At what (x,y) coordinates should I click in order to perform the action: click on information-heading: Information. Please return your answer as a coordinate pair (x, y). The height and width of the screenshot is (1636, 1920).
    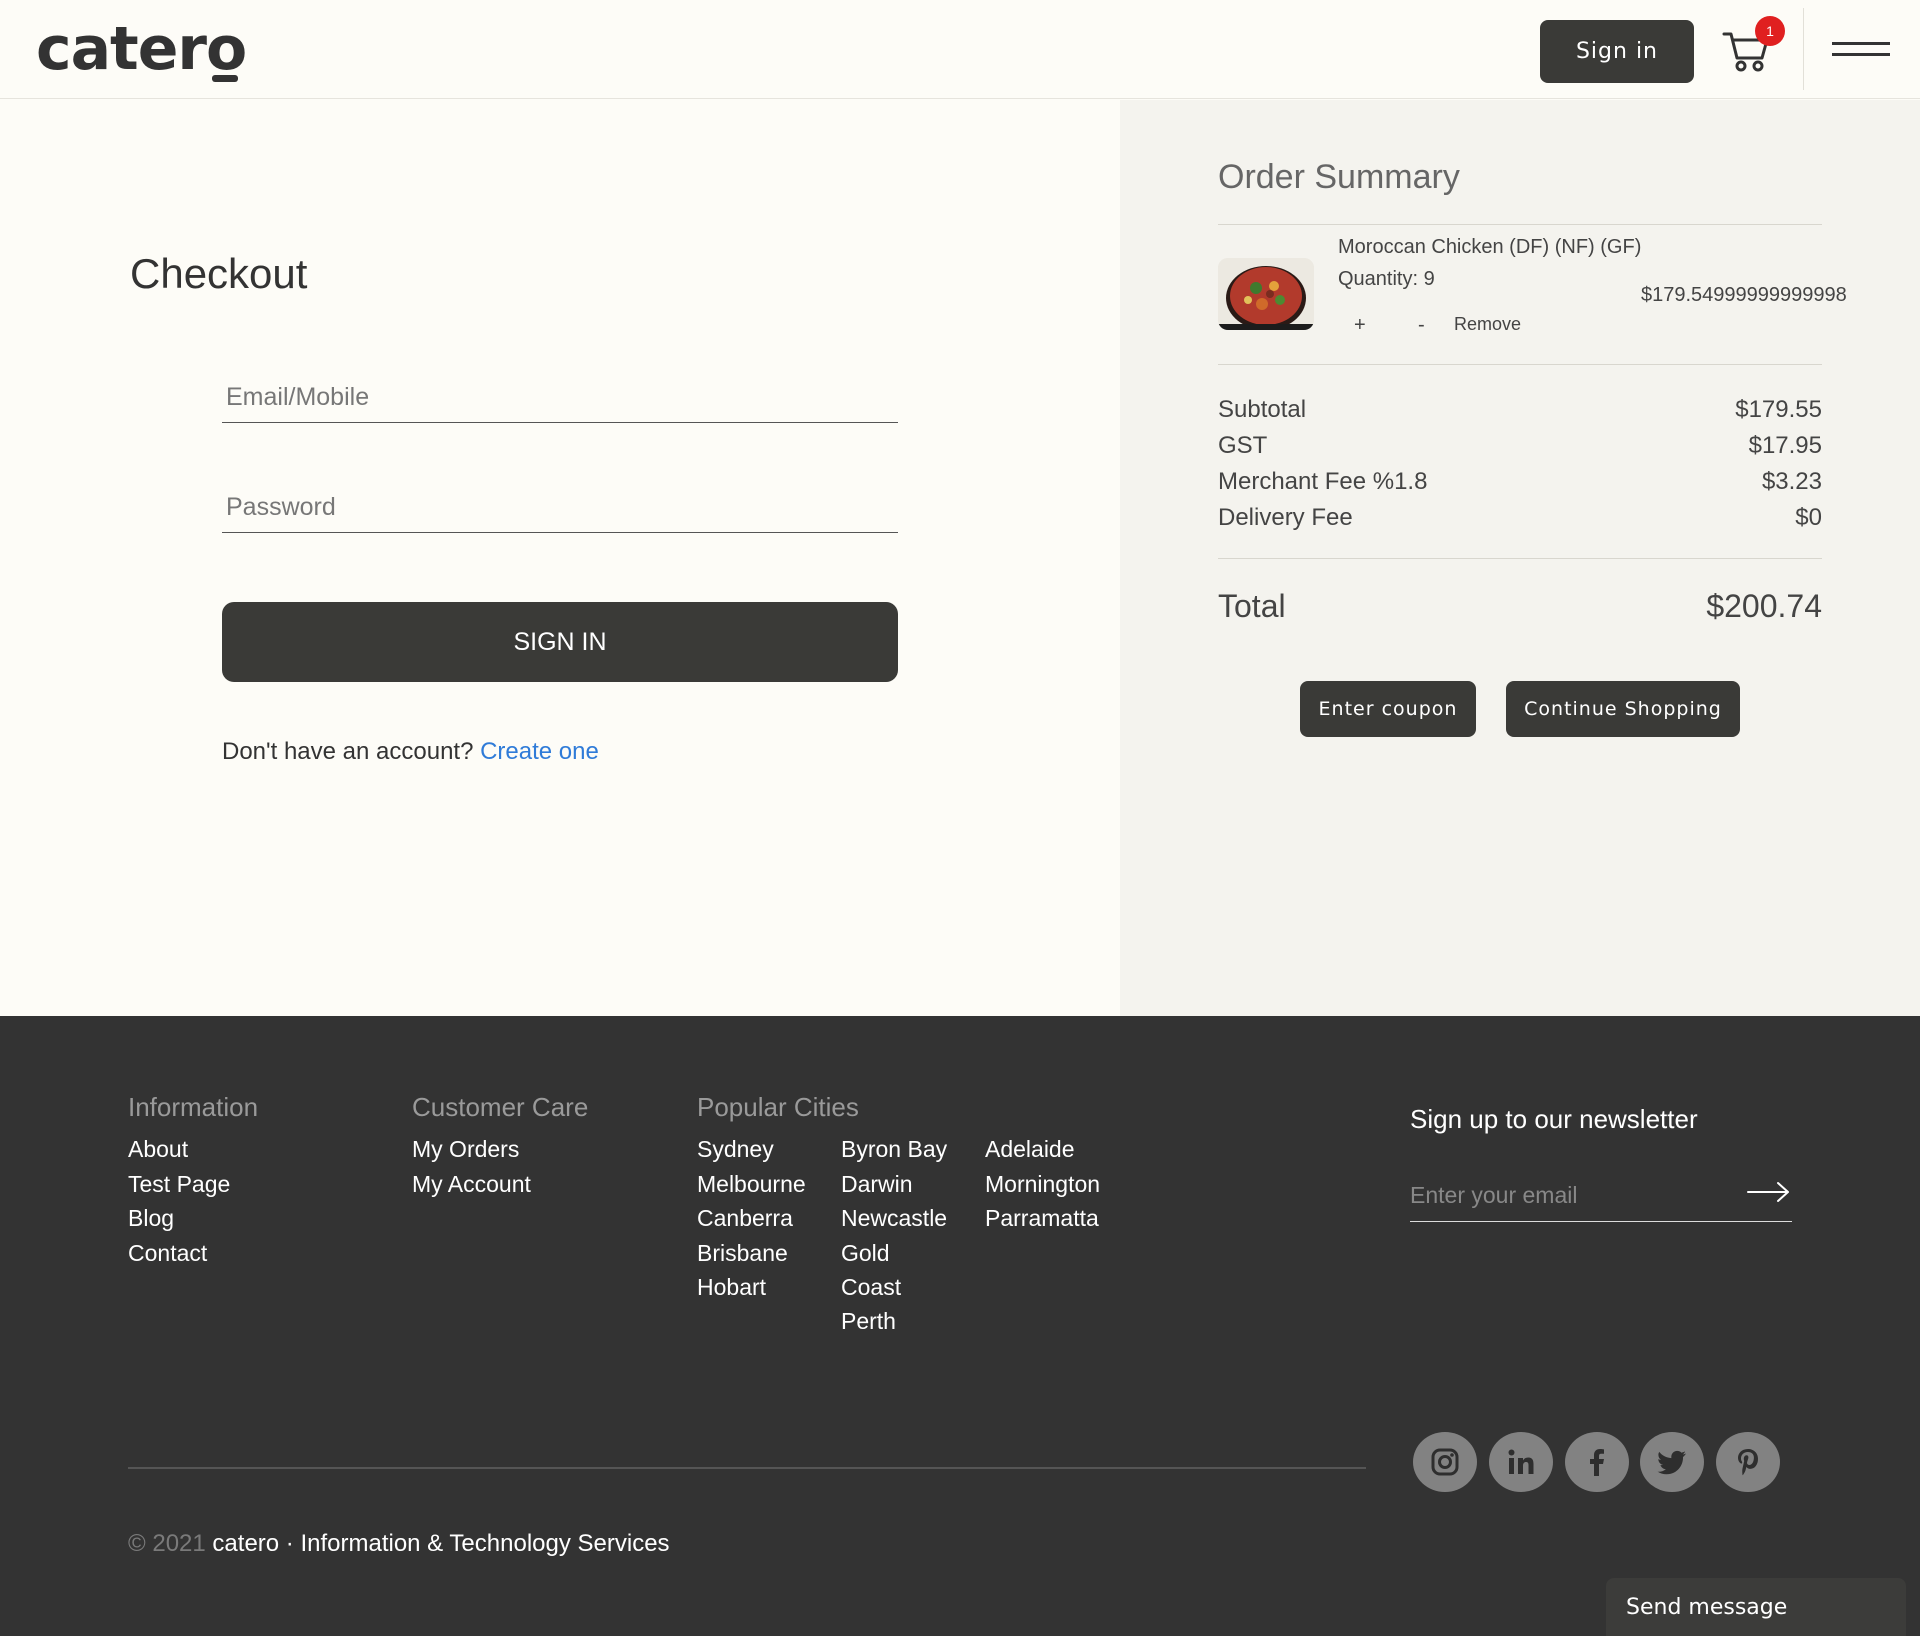
    Looking at the image, I should click on (193, 1107).